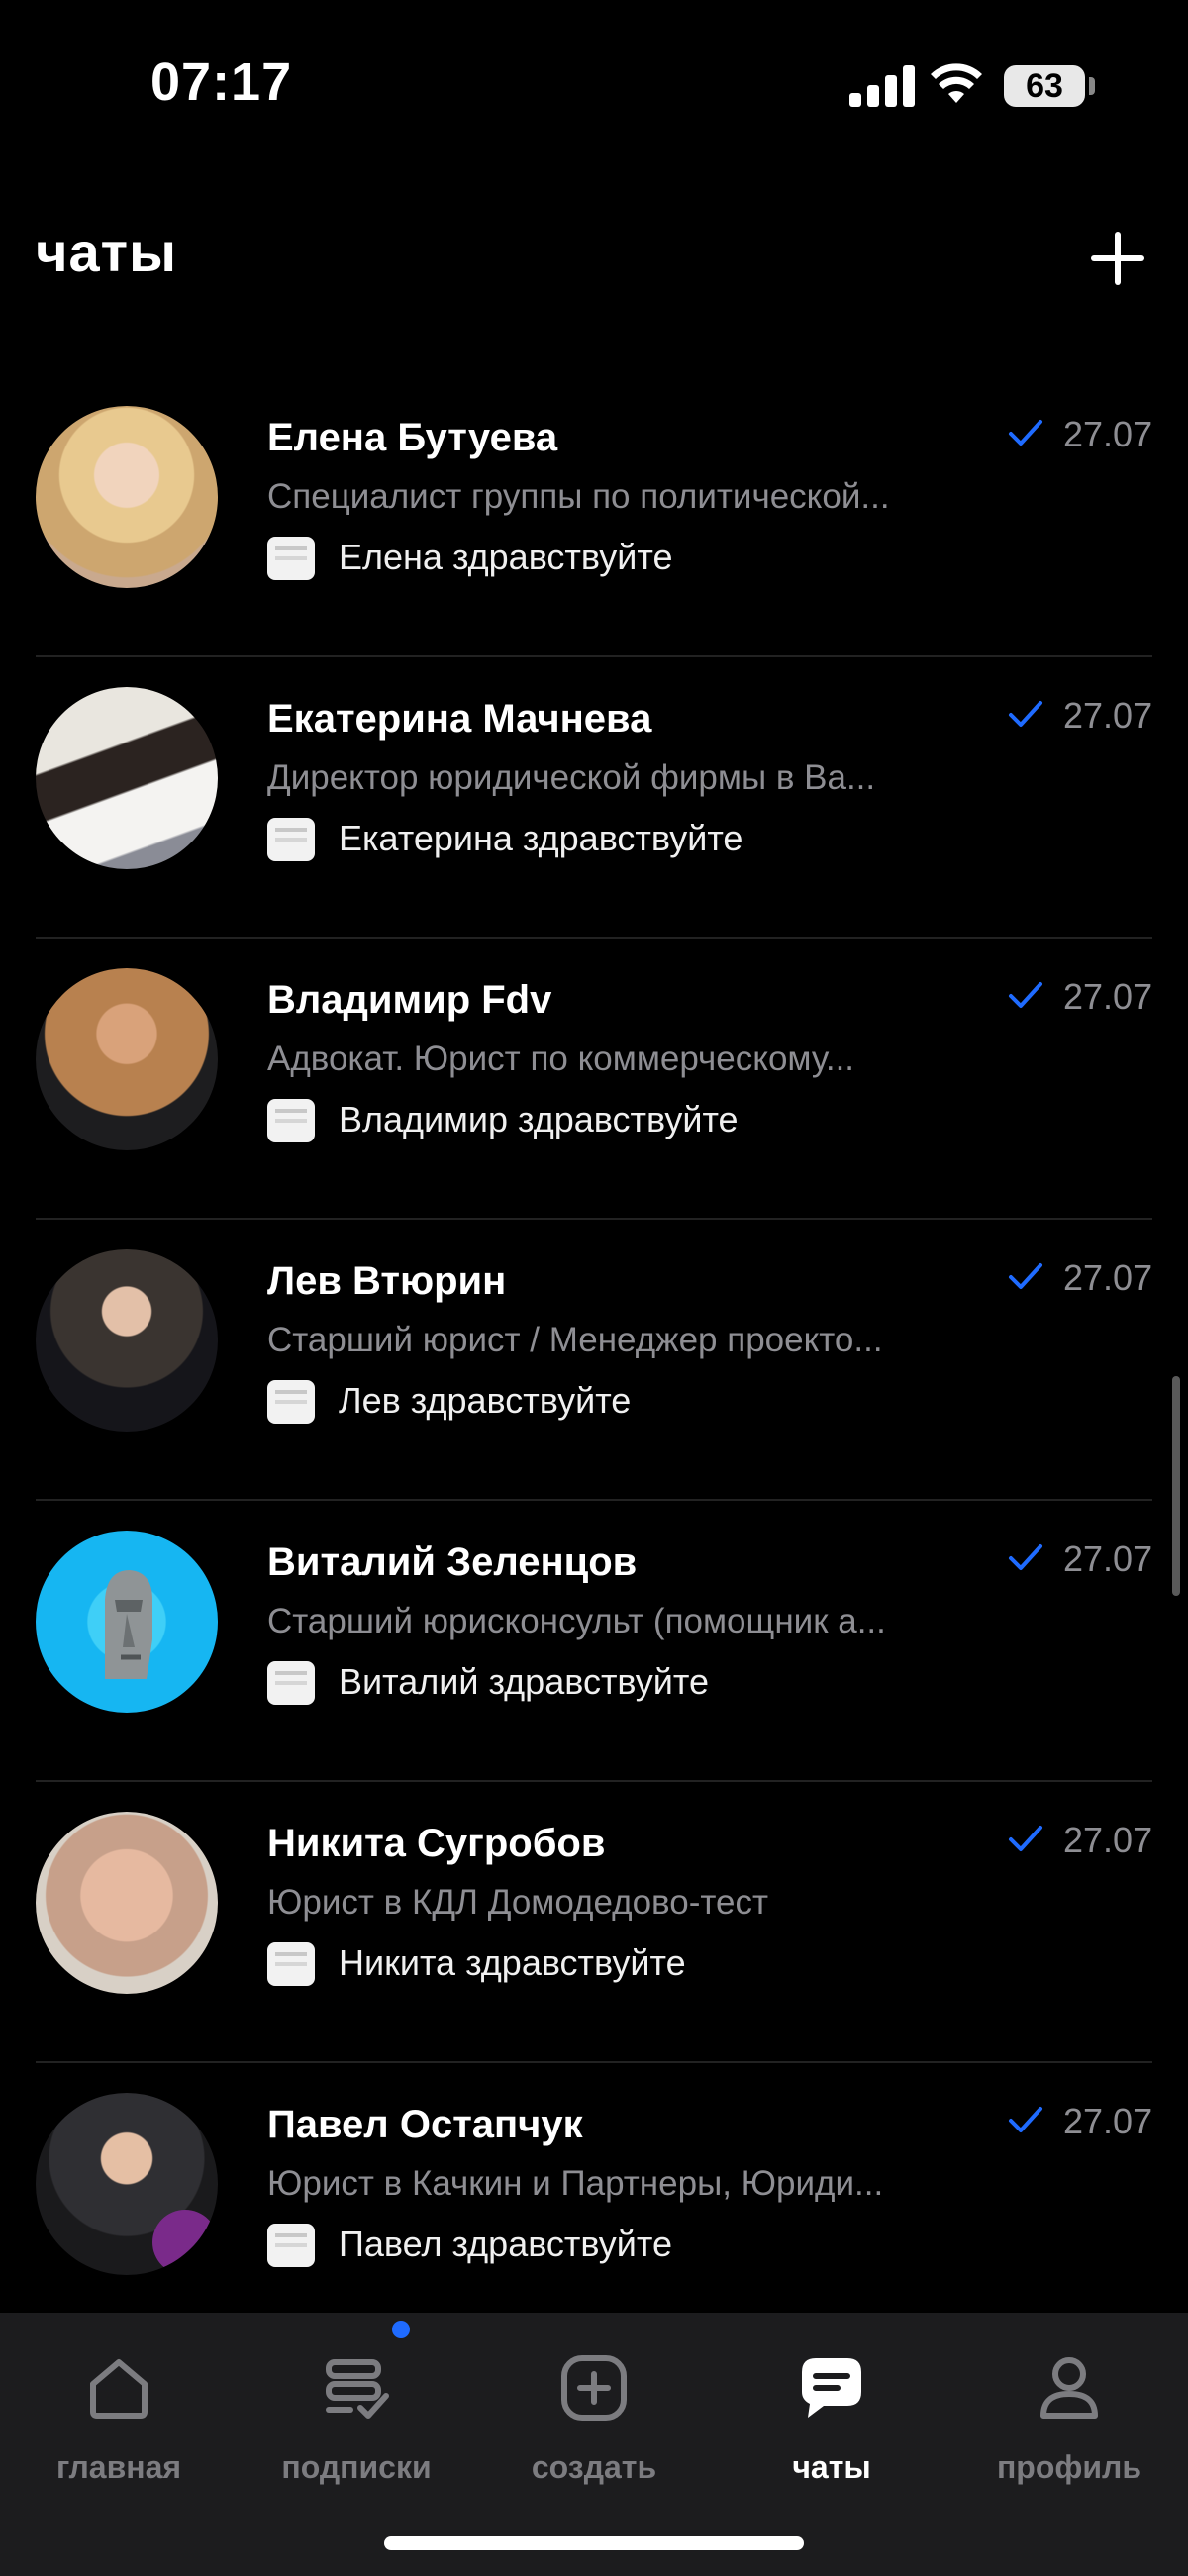 This screenshot has width=1188, height=2576. I want to click on signal-icon, so click(882, 85).